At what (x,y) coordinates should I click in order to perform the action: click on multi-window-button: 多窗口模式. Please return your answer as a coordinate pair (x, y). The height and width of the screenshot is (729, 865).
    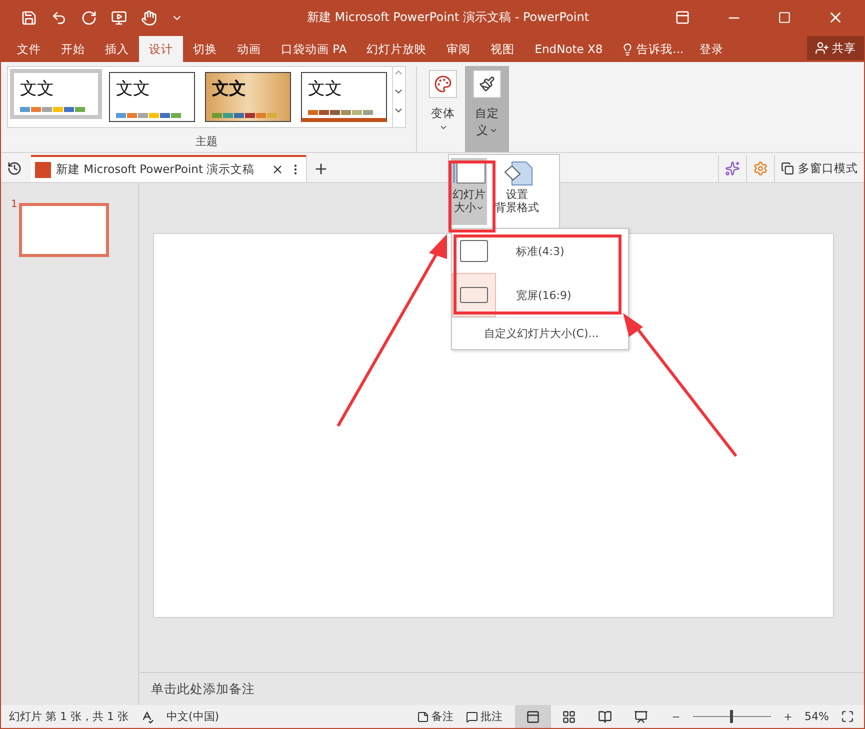
    Looking at the image, I should click on (819, 168).